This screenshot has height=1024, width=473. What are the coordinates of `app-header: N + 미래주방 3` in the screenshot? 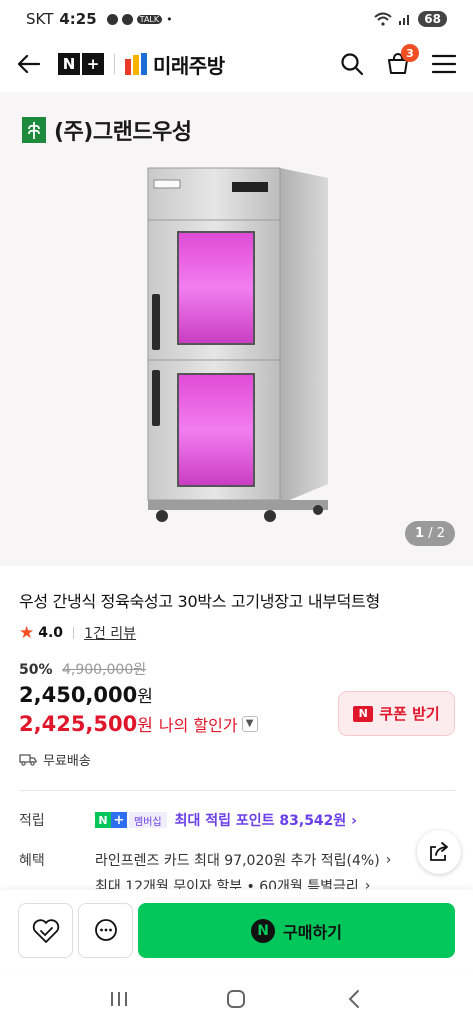 It's located at (236, 64).